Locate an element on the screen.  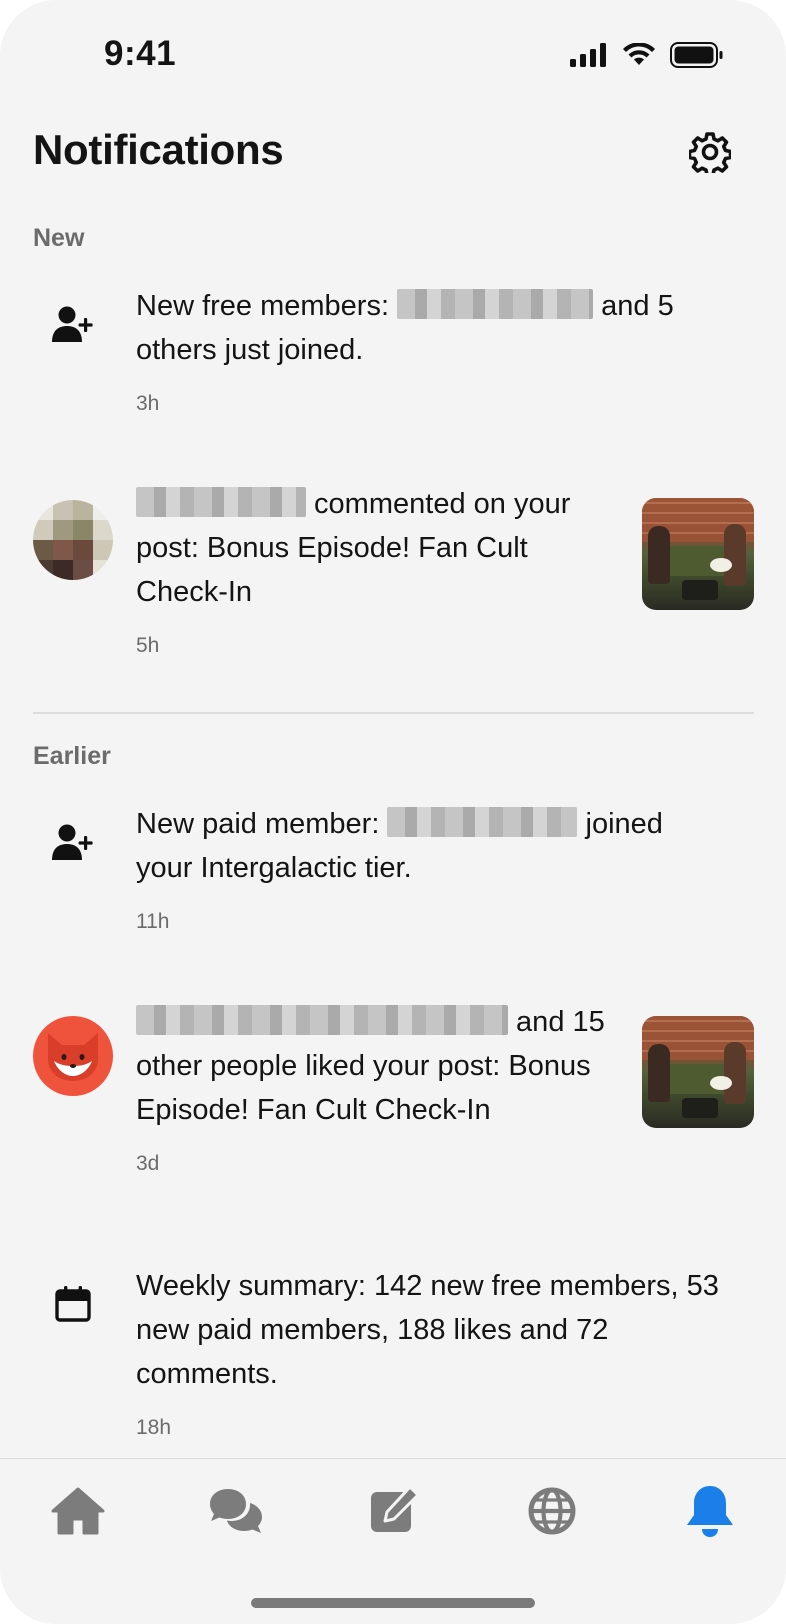
tab-explore is located at coordinates (552, 1511).